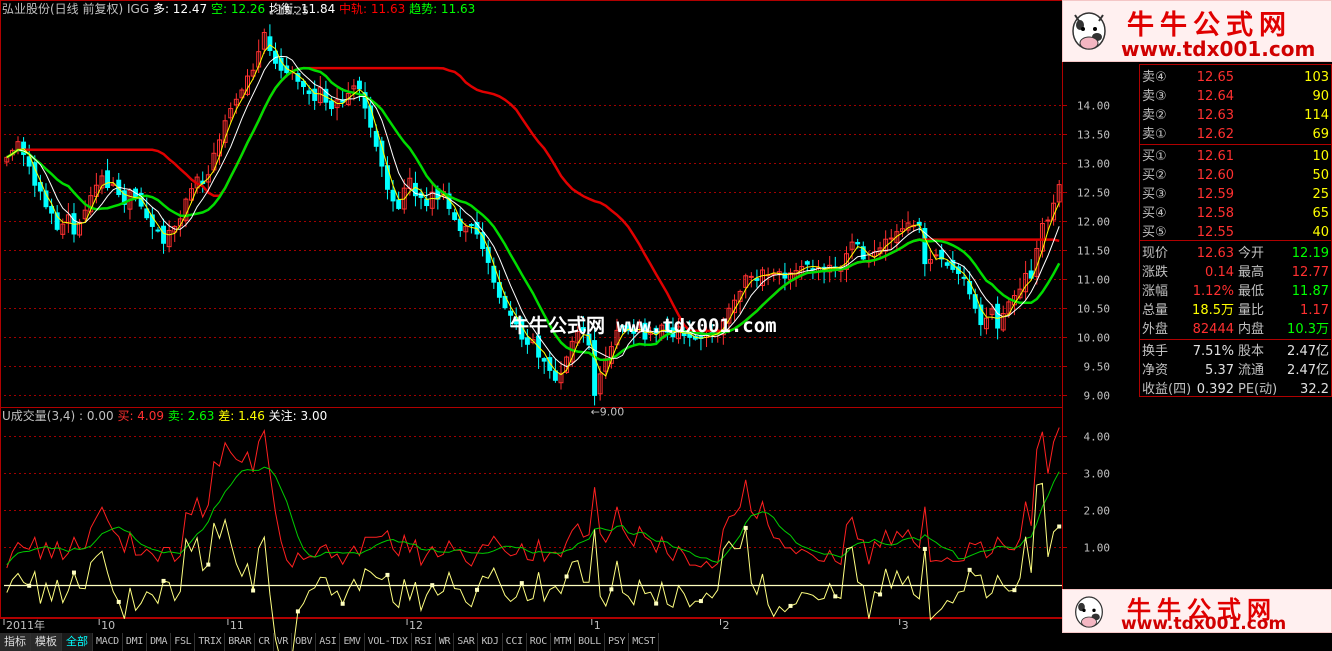  I want to click on tab-indicator-rsi: RSI, so click(424, 642).